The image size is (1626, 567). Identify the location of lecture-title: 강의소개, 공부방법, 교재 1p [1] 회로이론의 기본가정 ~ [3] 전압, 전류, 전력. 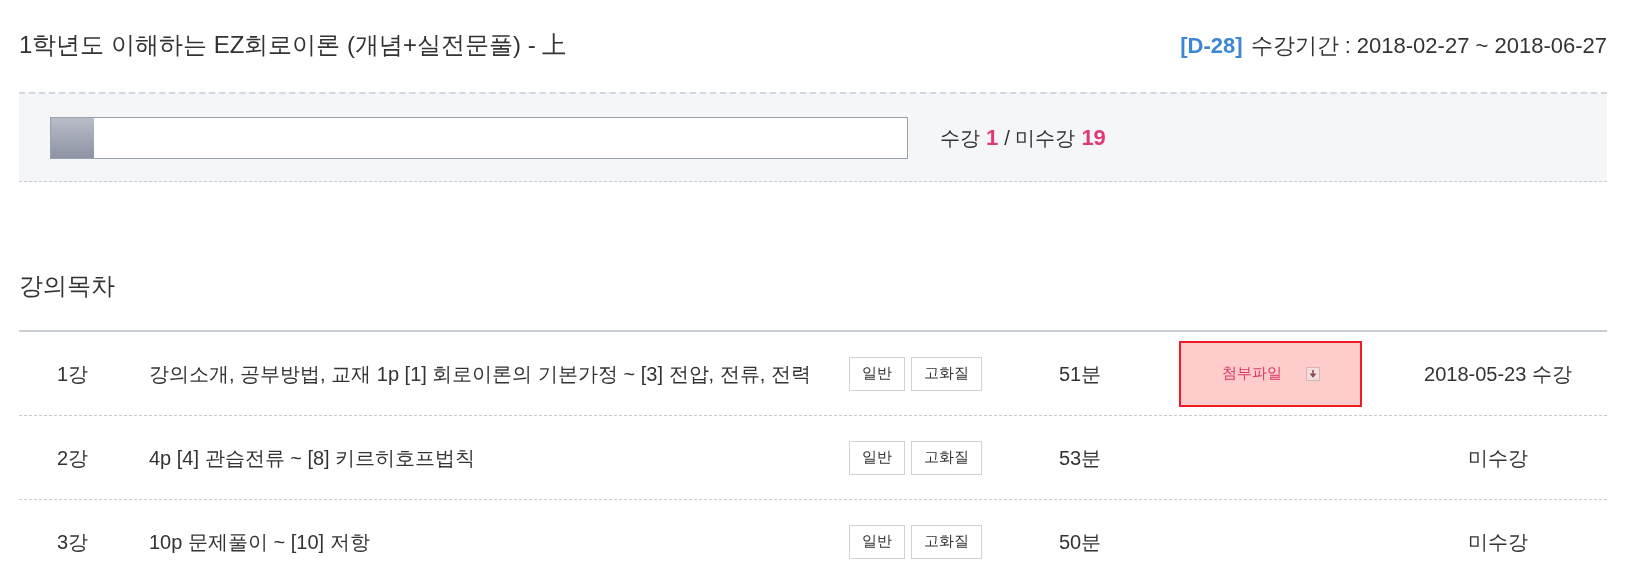
(480, 374).